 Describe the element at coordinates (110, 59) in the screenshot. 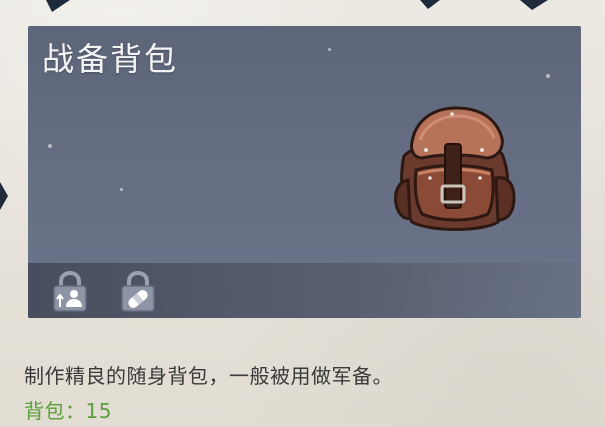

I see `item-name: 战备背包` at that location.